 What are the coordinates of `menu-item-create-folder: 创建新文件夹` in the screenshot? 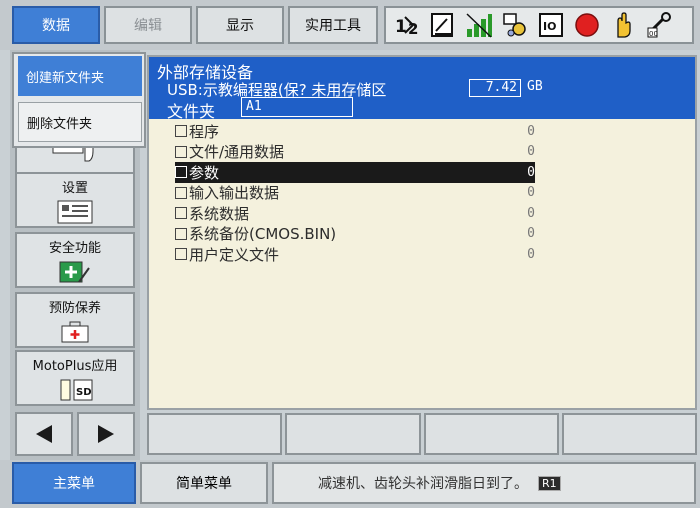 It's located at (80, 76).